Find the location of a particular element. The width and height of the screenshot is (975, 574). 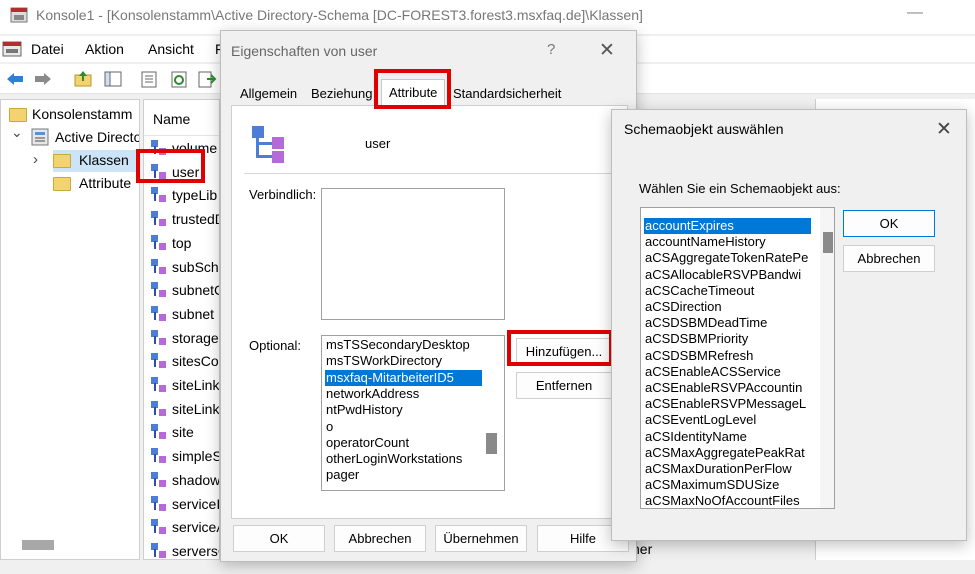

optional-attribute-item: networkAddress is located at coordinates (404, 394).